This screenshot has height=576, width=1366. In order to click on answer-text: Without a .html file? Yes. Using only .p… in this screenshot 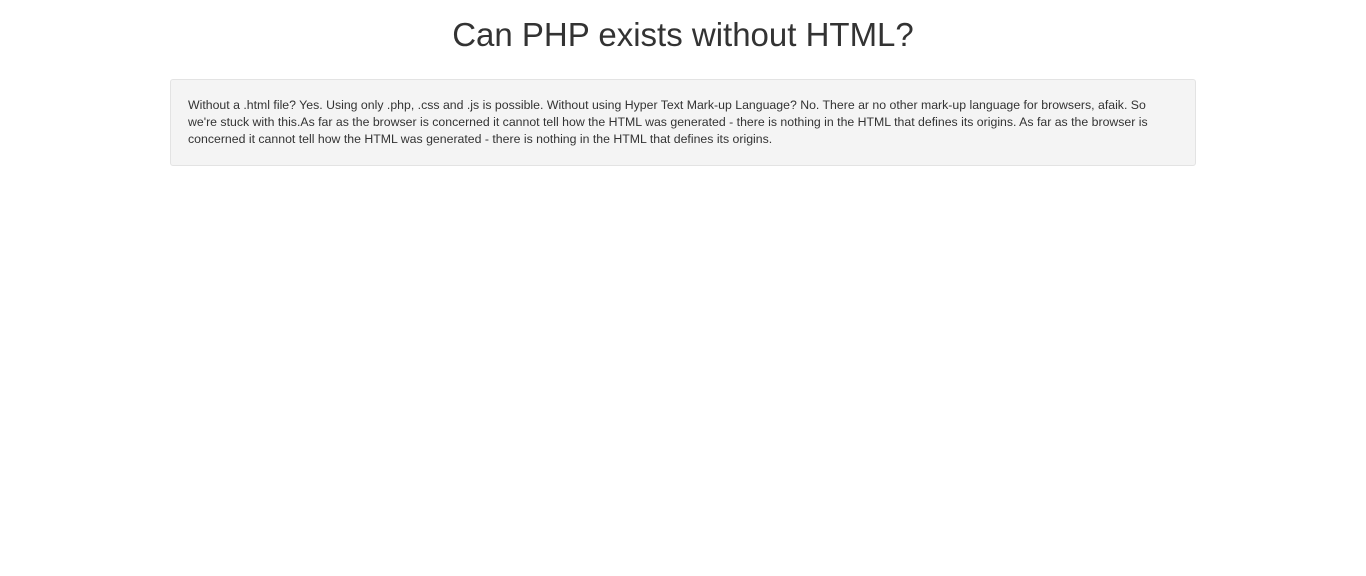, I will do `click(668, 122)`.